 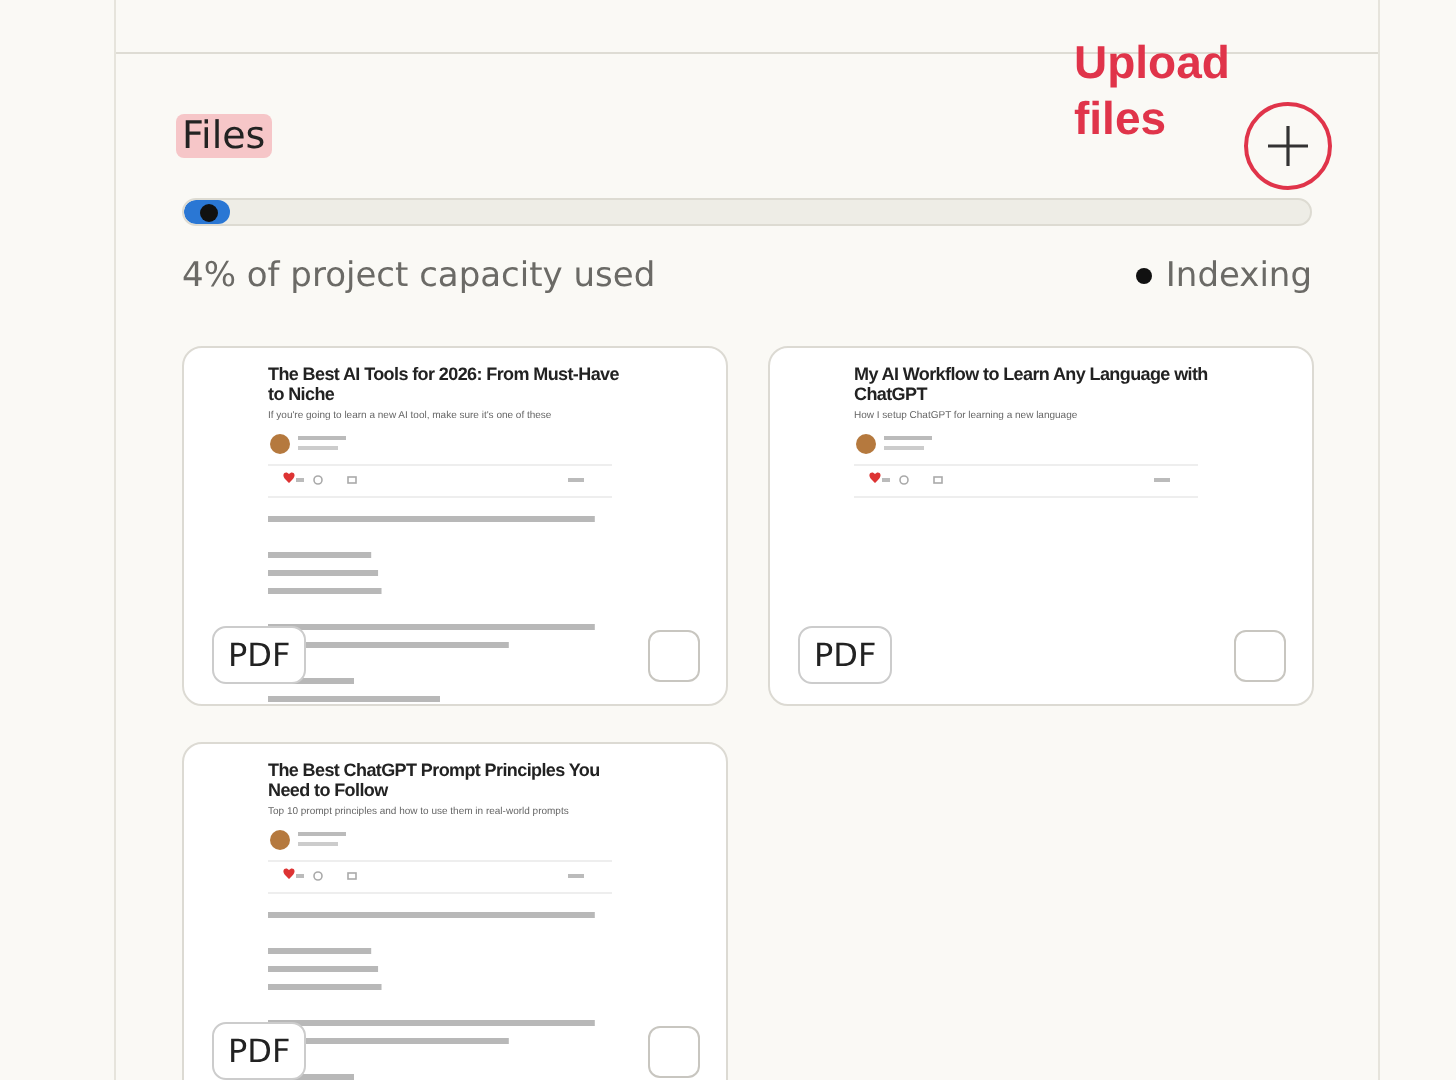 What do you see at coordinates (420, 276) in the screenshot?
I see `capacity-label: 4% of project capacity used` at bounding box center [420, 276].